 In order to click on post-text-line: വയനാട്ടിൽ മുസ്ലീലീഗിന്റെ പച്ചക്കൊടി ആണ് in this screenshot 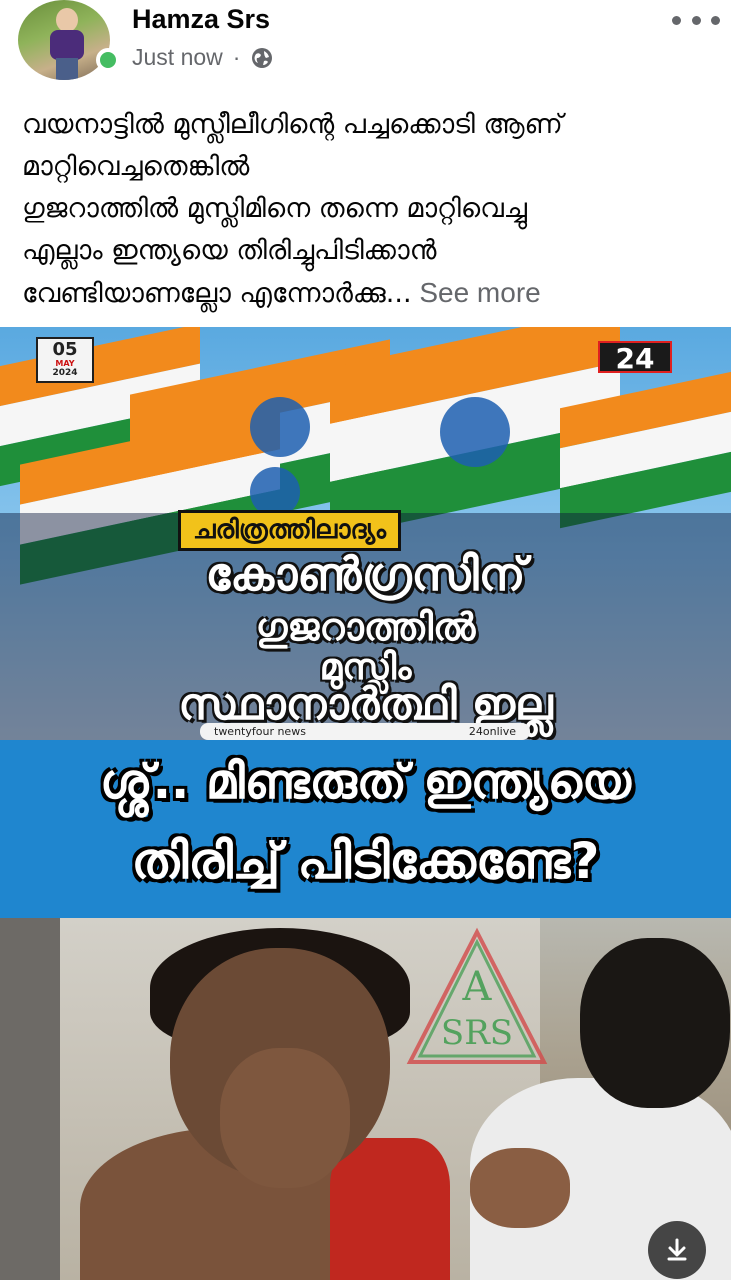, I will do `click(292, 124)`.